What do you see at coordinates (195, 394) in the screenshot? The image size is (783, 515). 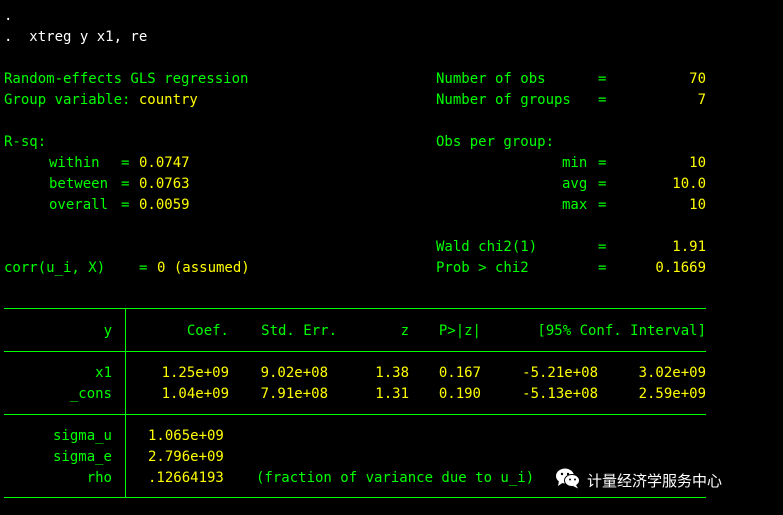 I see `table-cell-coef: 1.04e+09` at bounding box center [195, 394].